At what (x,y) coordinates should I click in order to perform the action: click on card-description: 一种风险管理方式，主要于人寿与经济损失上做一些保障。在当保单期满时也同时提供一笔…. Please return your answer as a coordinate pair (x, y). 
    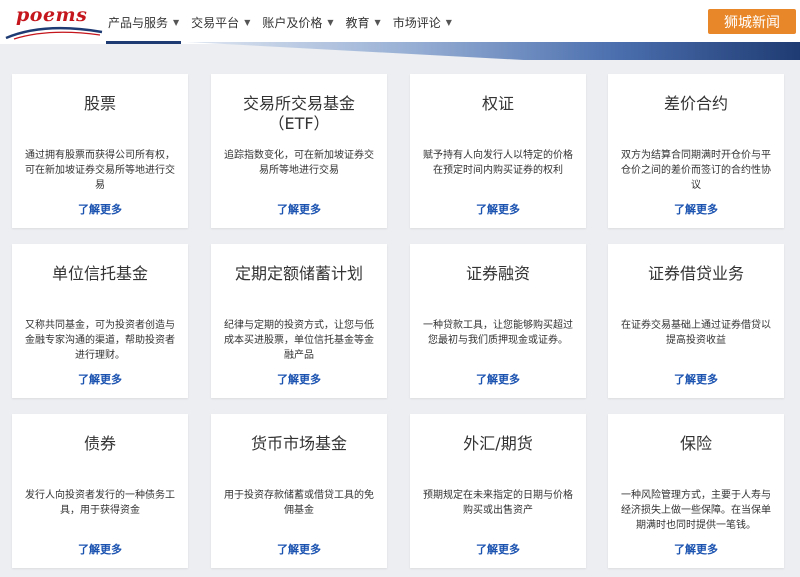
    Looking at the image, I should click on (696, 510).